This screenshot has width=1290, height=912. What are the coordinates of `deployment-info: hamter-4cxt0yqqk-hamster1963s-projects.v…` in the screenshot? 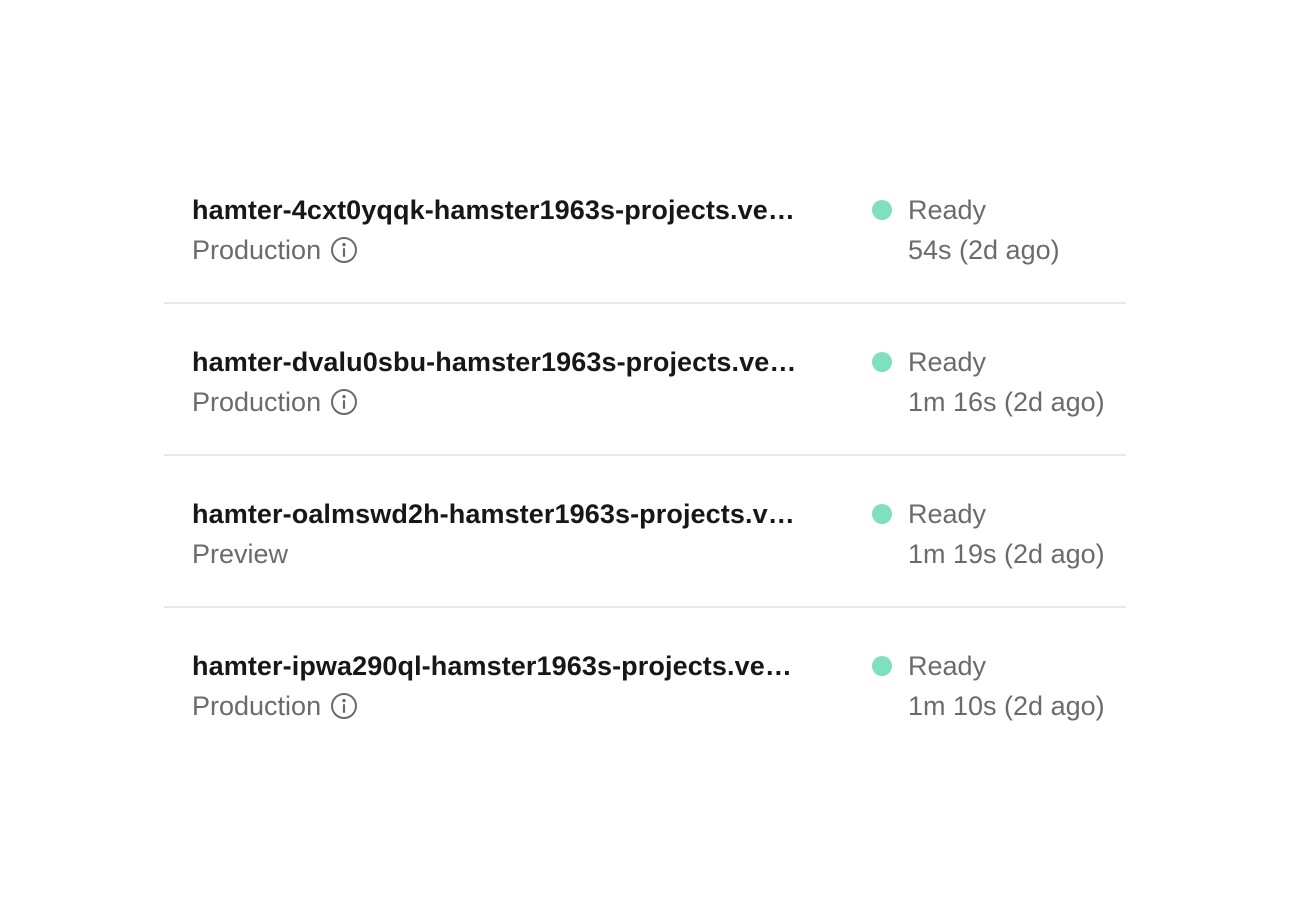 It's located at (514, 230).